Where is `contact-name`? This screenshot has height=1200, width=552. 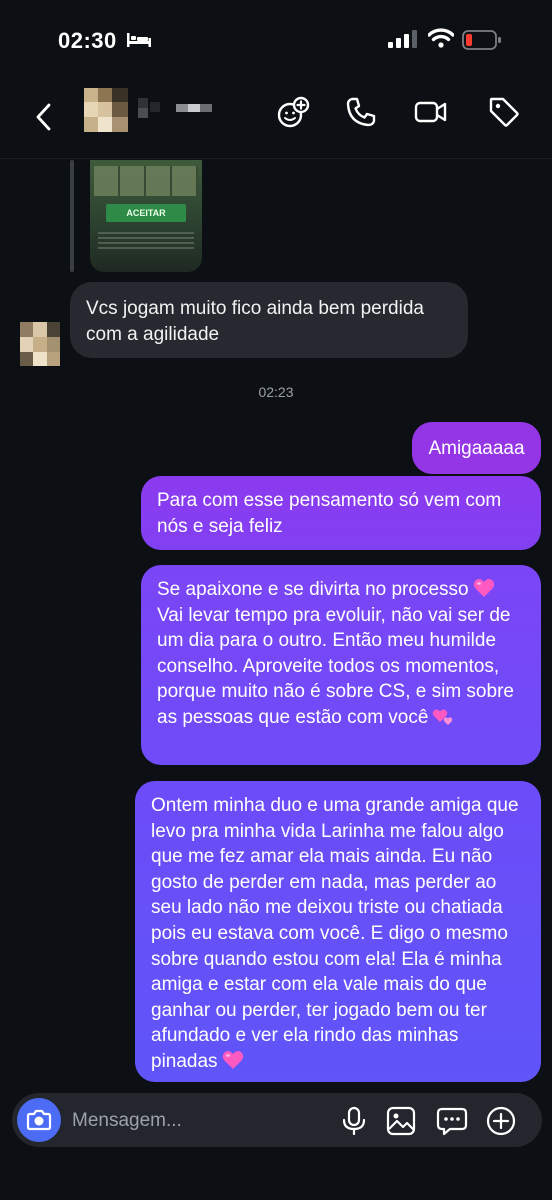 contact-name is located at coordinates (180, 108).